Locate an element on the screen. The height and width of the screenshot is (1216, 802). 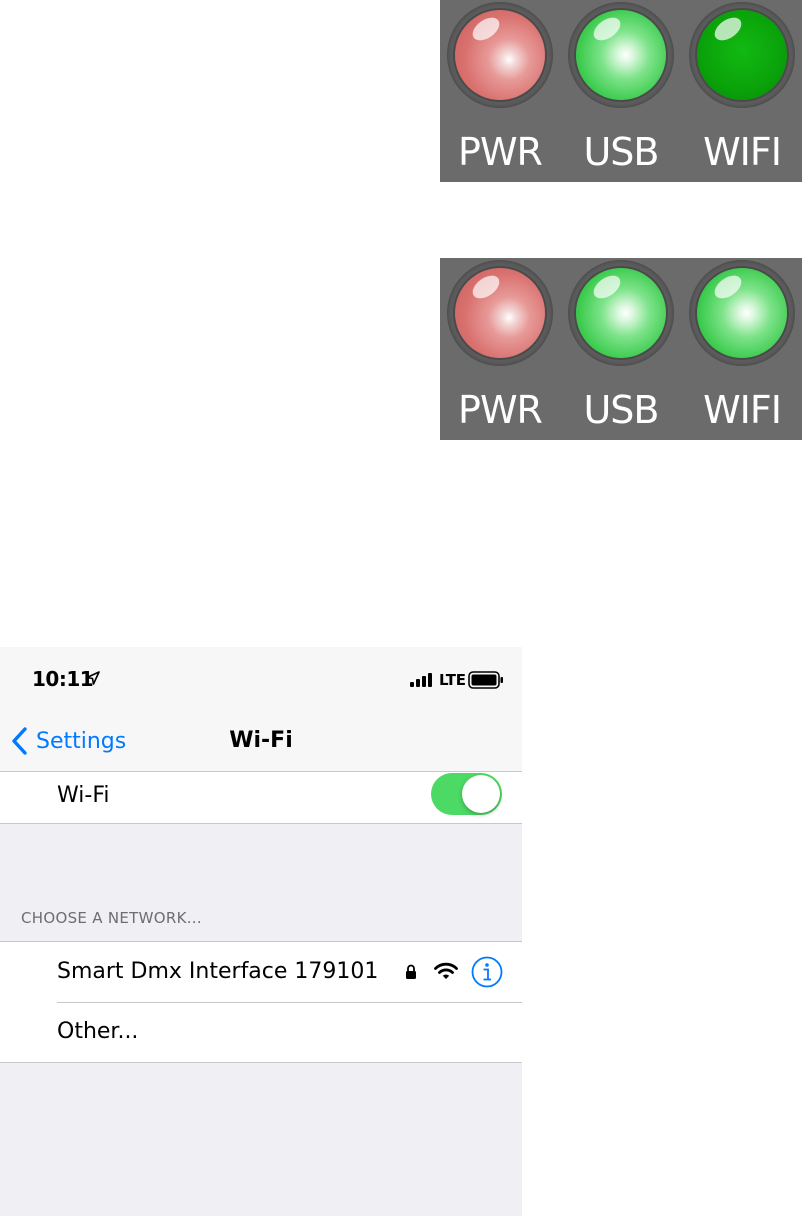
wifi-toggle-row: Wi-Fi is located at coordinates (261, 798).